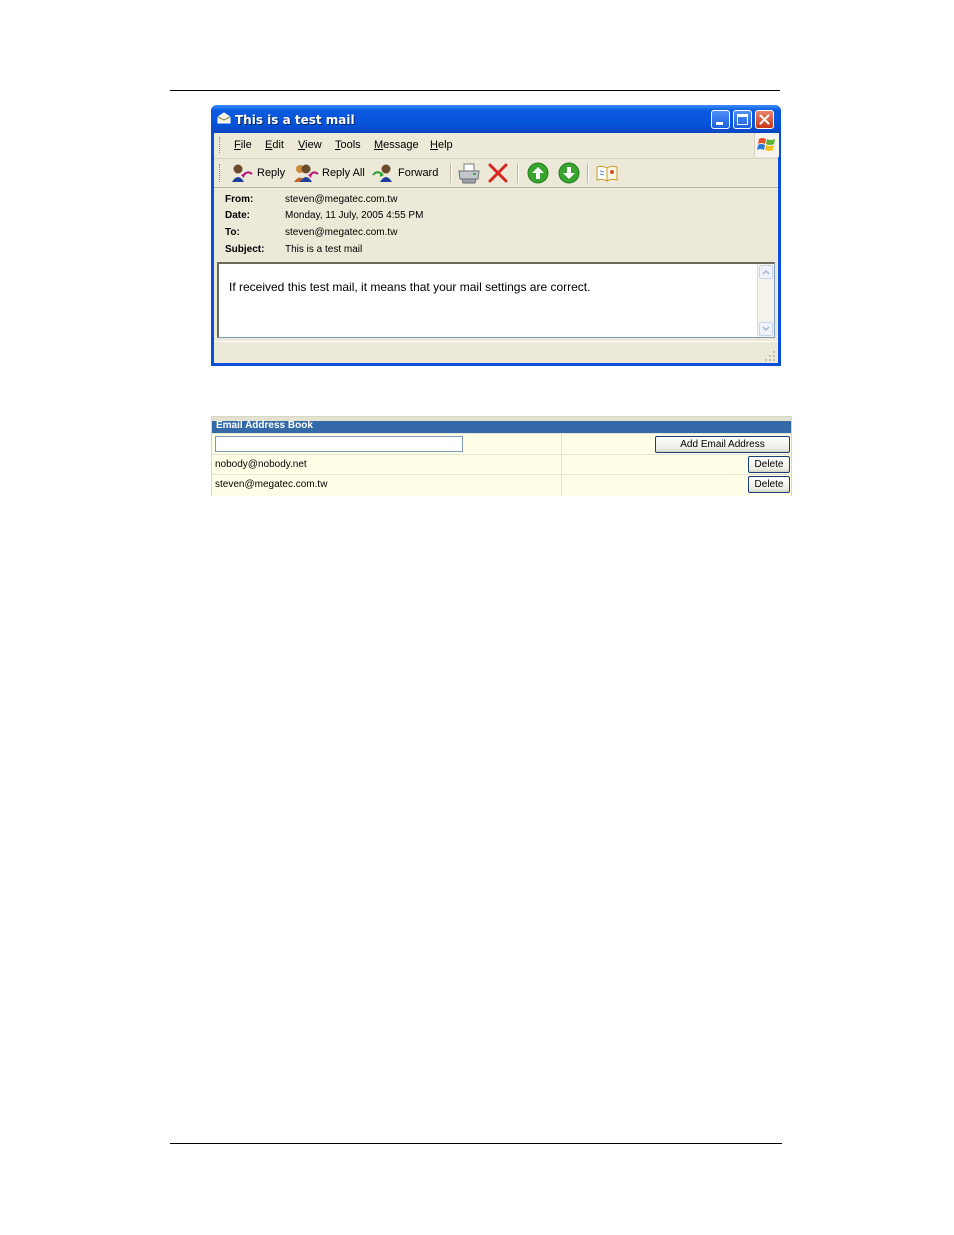  I want to click on printer-icon, so click(469, 173).